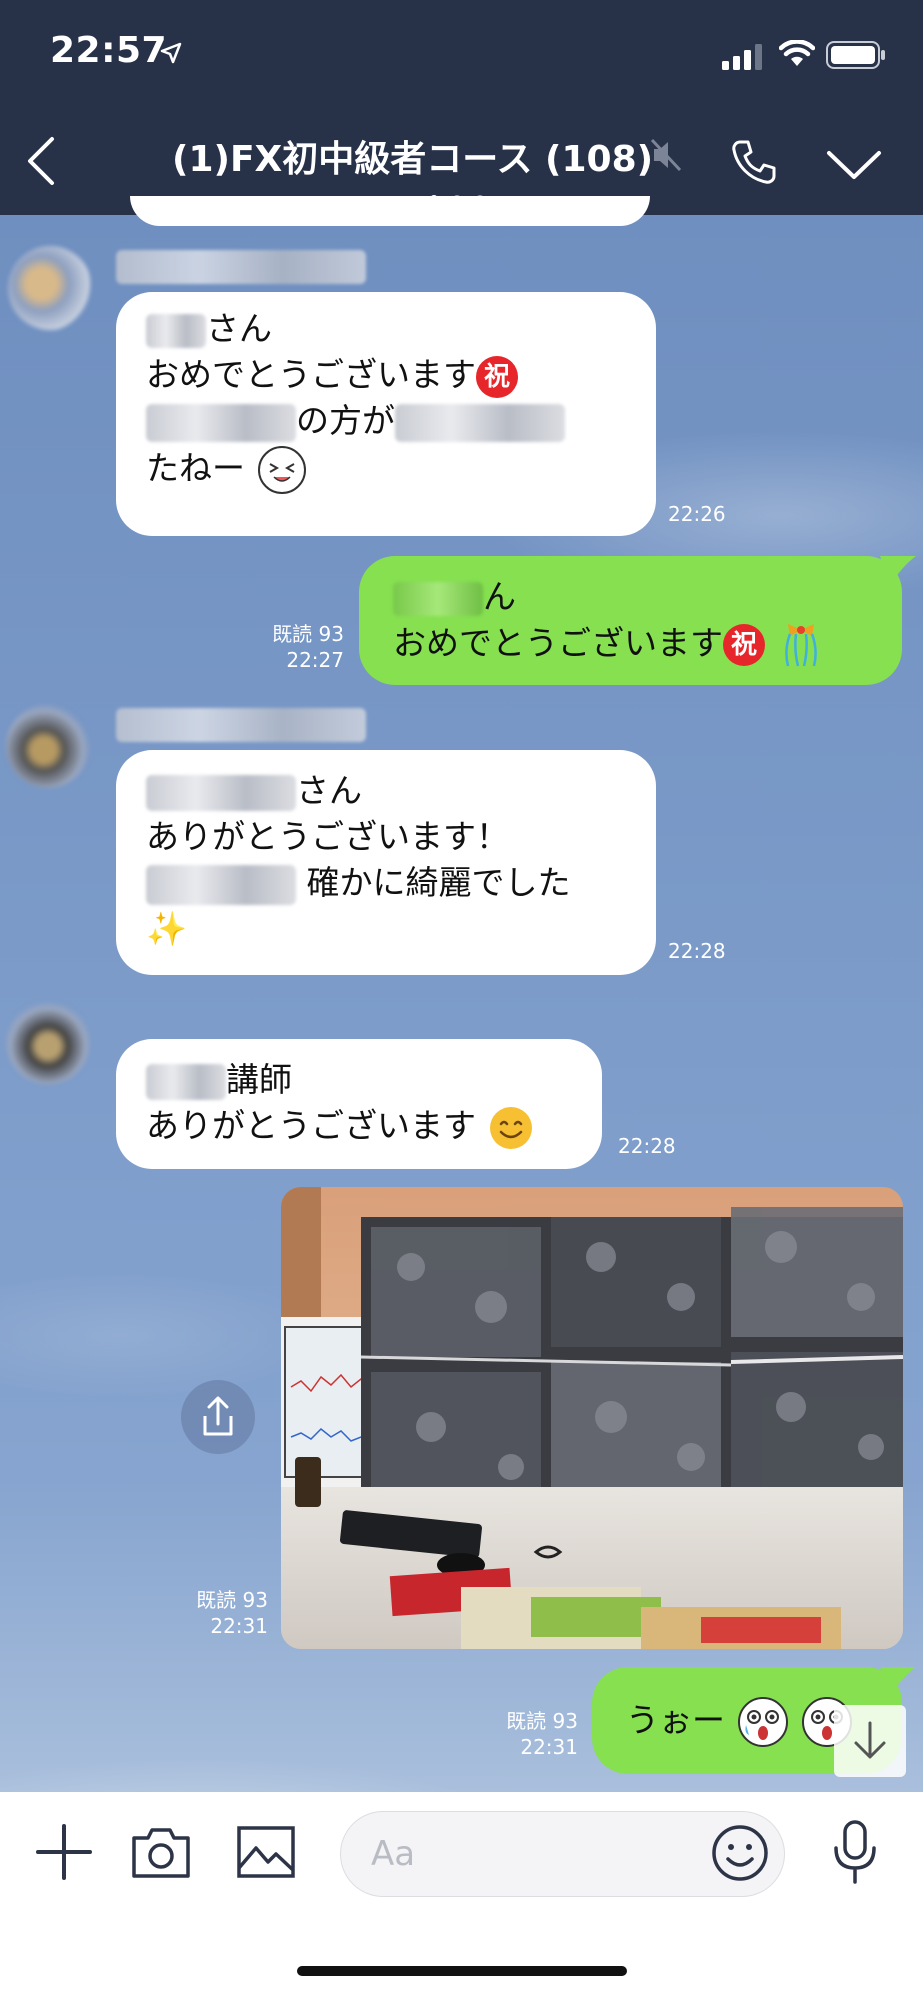  I want to click on message-bubble: さん ありがとうございます！ 確かに綺麗でした ✨, so click(386, 862).